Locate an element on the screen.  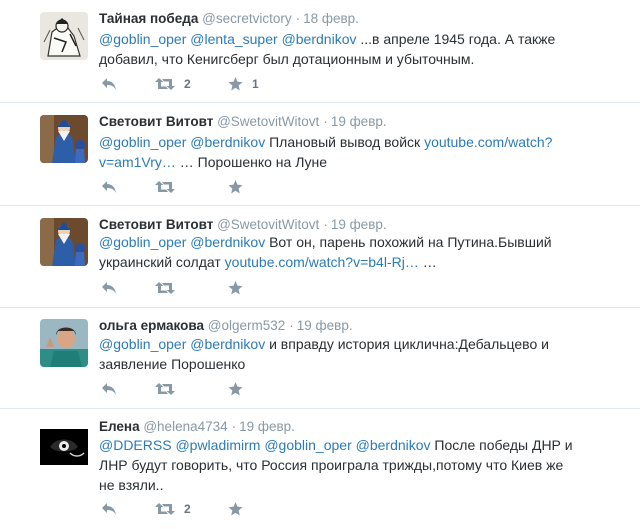
fullname: Тайная победа is located at coordinates (148, 18).